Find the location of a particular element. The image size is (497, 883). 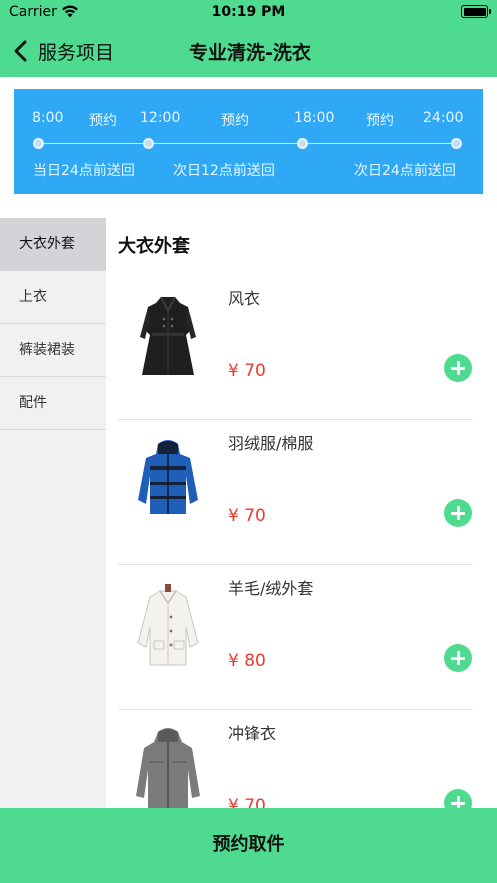

top-header: Carrier 10:19 PM 服务项目 专业清洗-洗衣 is located at coordinates (248, 38).